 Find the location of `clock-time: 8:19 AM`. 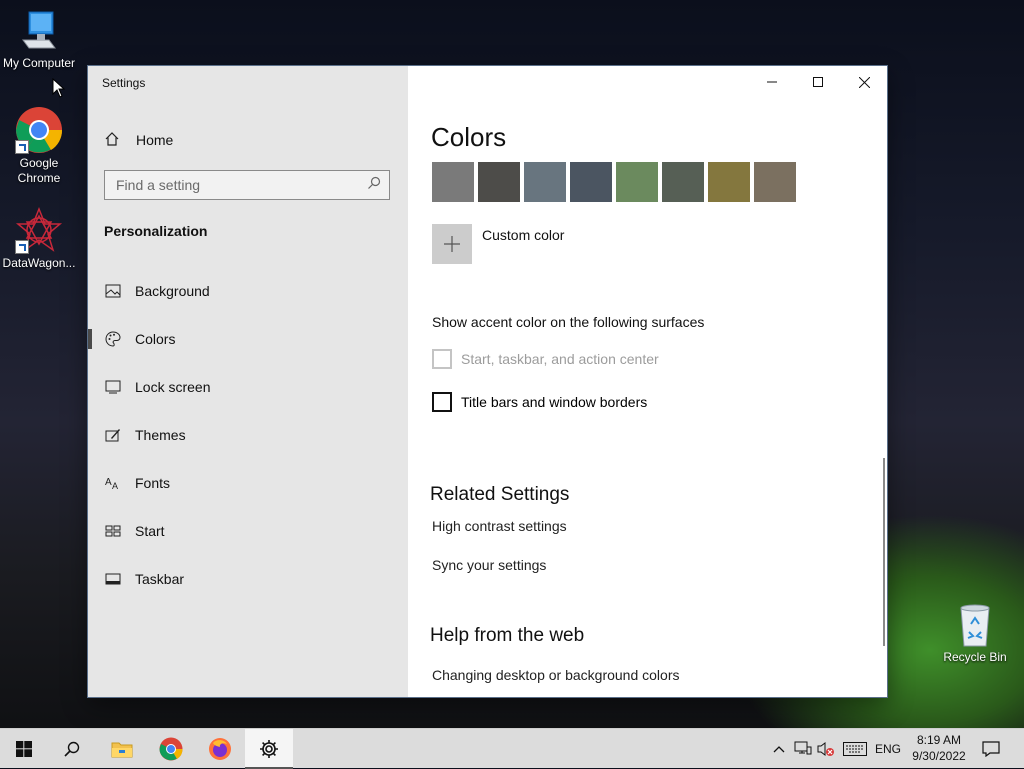

clock-time: 8:19 AM is located at coordinates (939, 740).